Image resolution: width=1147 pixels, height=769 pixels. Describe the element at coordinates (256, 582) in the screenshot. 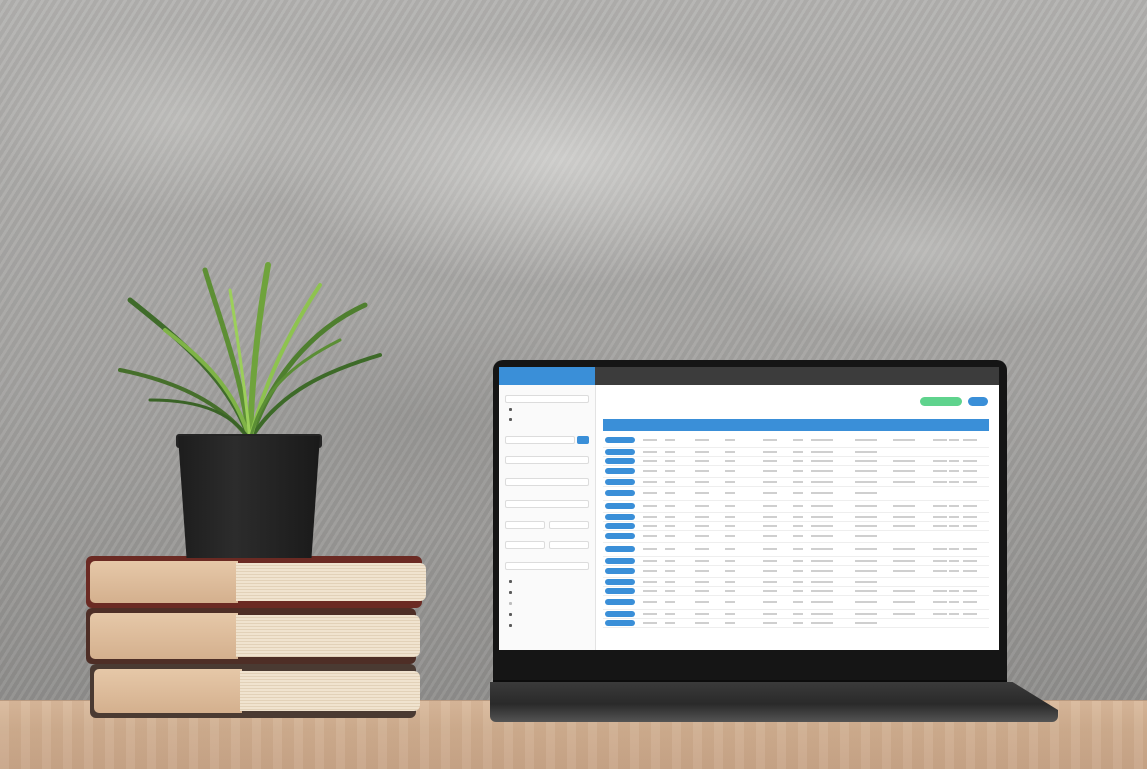

I see `book-top` at that location.